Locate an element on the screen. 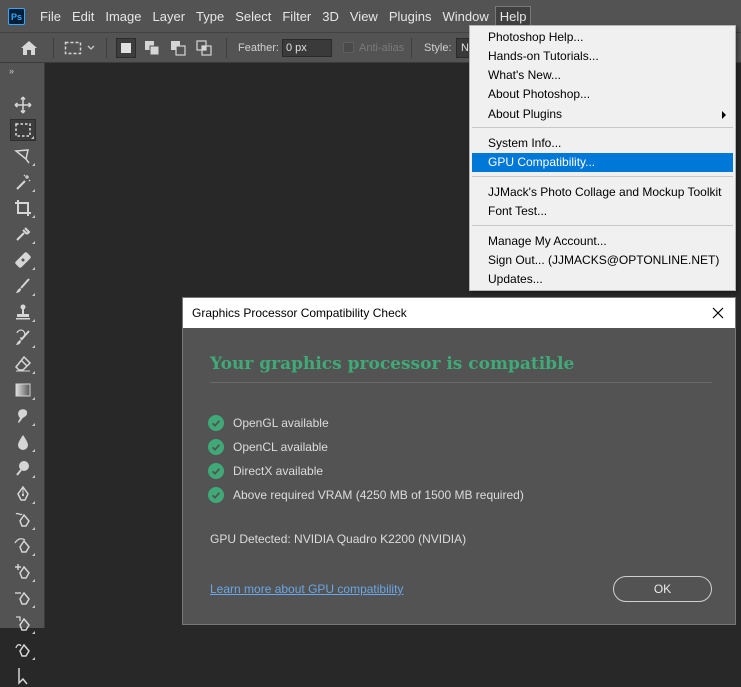 This screenshot has height=687, width=741. home-icon is located at coordinates (29, 47).